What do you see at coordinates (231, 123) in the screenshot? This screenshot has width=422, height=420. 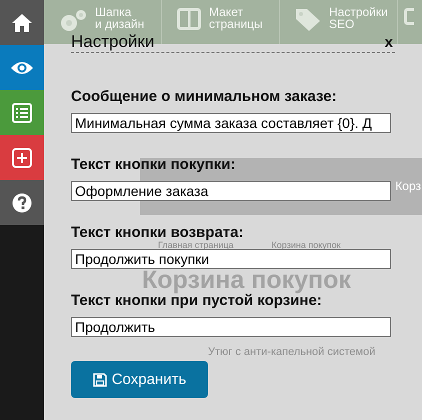 I see `input-field: Минимальная сумма заказа составляет {0}. Д` at bounding box center [231, 123].